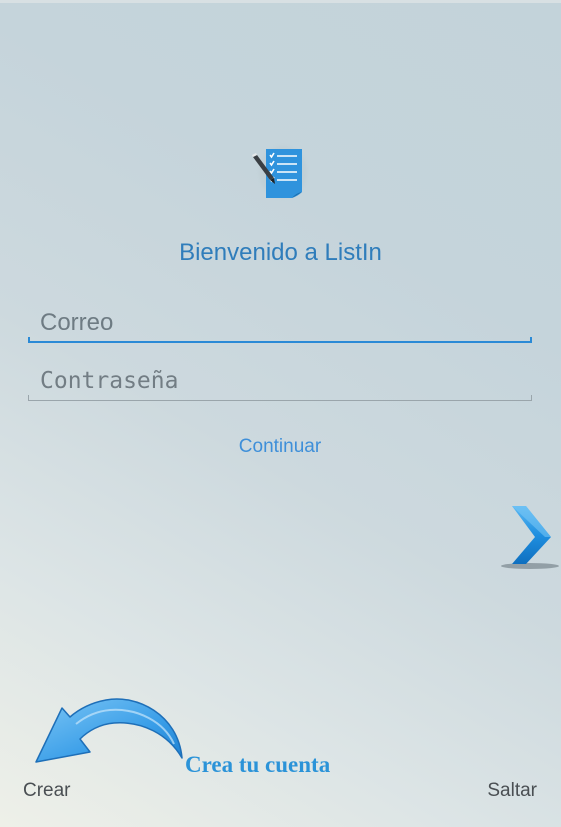 The width and height of the screenshot is (561, 827). I want to click on email-field, so click(280, 323).